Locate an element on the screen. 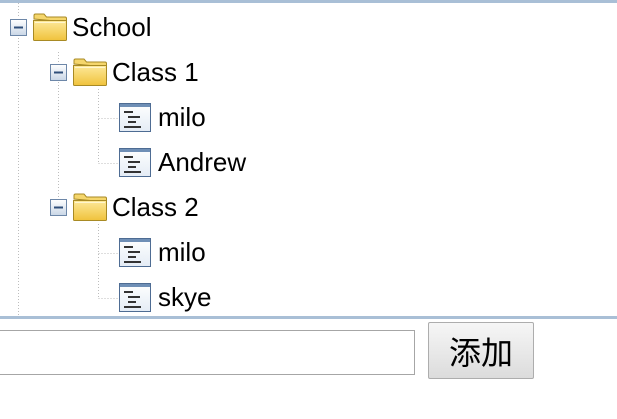  node-name-input is located at coordinates (207, 352).